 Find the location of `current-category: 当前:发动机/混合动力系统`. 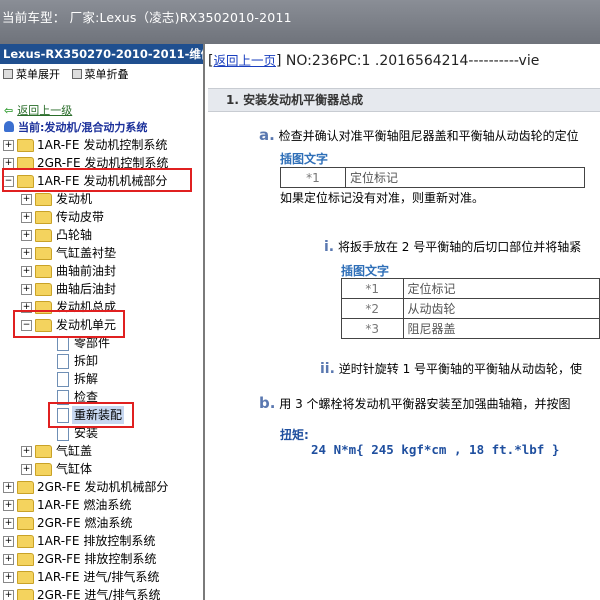

current-category: 当前:发动机/混合动力系统 is located at coordinates (75, 127).